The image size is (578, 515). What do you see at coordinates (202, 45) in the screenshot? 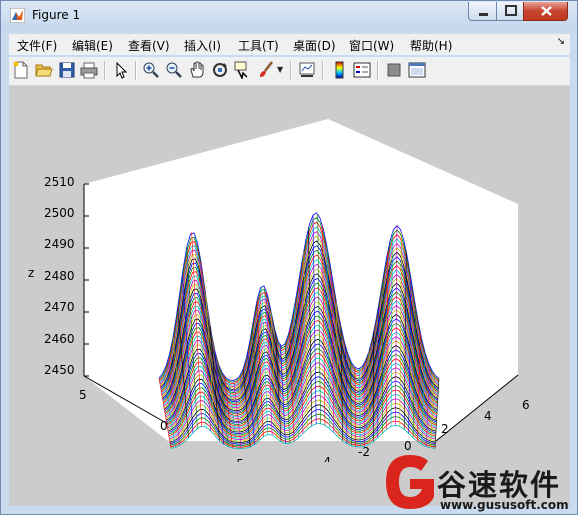
I see `menu-insert: 插入(I)` at bounding box center [202, 45].